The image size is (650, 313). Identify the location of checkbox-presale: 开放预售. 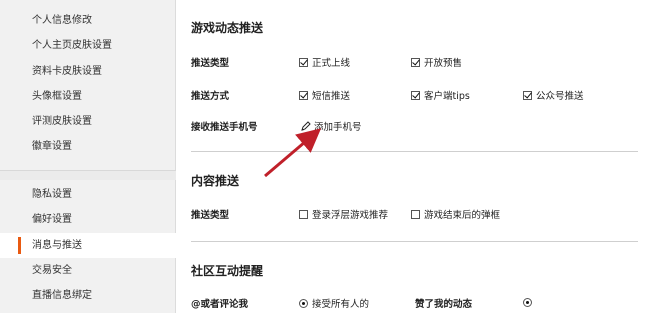
(436, 62).